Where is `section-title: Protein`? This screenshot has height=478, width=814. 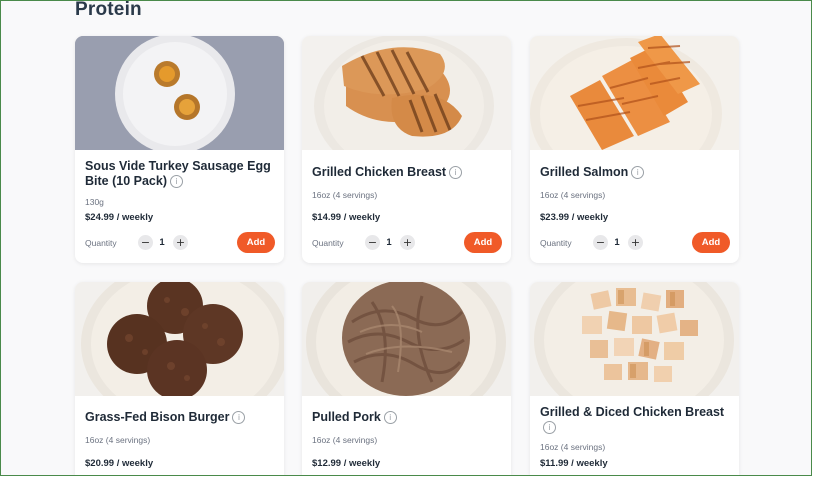
section-title: Protein is located at coordinates (108, 10).